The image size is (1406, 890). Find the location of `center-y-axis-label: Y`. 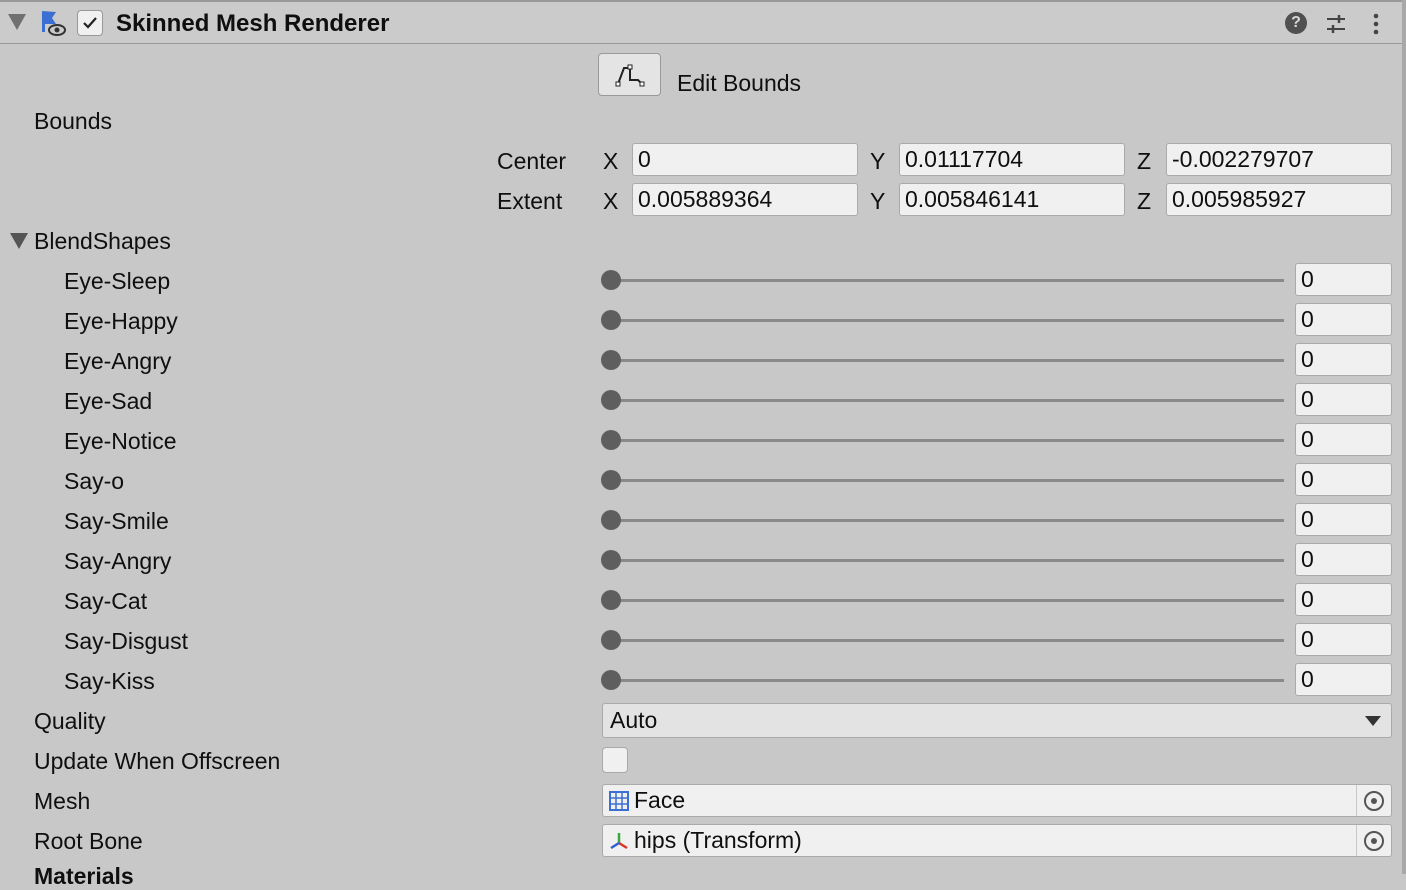

center-y-axis-label: Y is located at coordinates (878, 161).